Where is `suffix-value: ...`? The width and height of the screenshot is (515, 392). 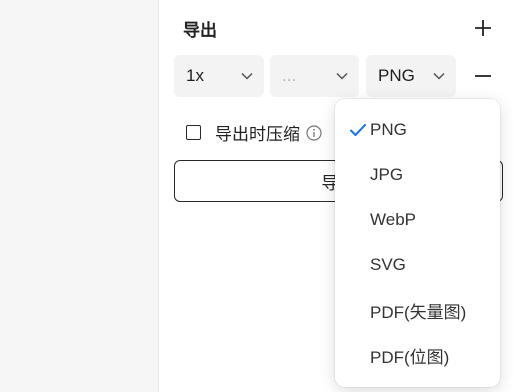 suffix-value: ... is located at coordinates (289, 75).